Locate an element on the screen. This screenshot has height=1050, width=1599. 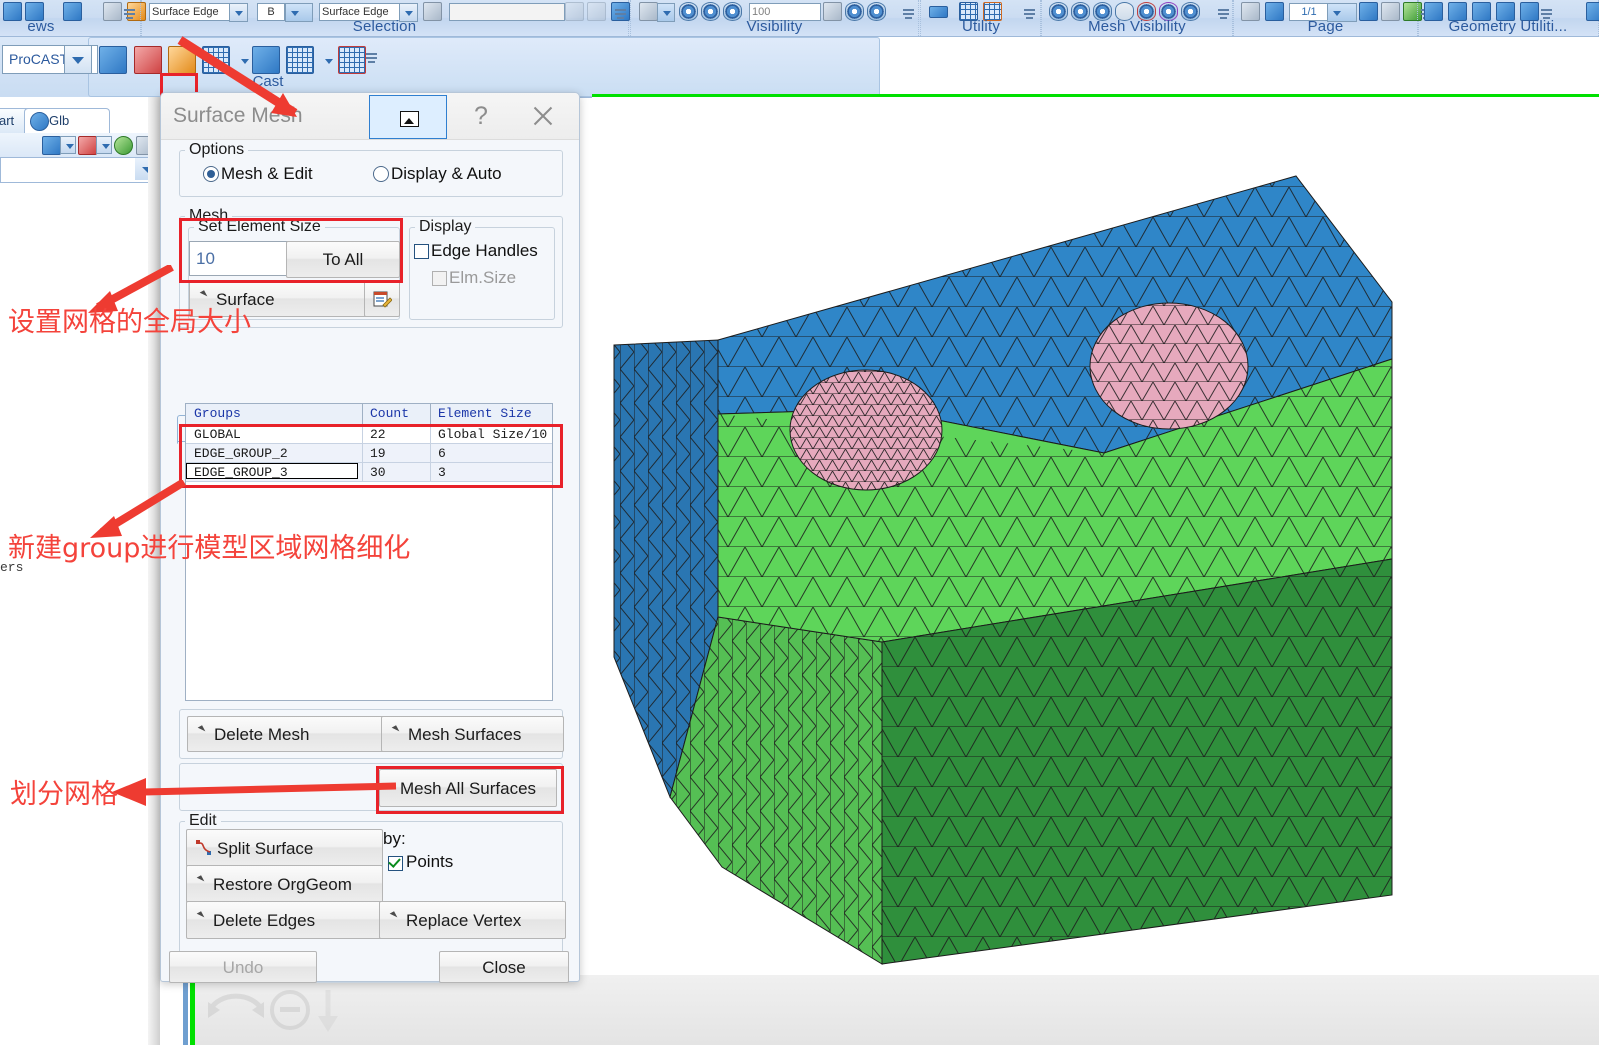
split-surface-icon is located at coordinates (203, 847).